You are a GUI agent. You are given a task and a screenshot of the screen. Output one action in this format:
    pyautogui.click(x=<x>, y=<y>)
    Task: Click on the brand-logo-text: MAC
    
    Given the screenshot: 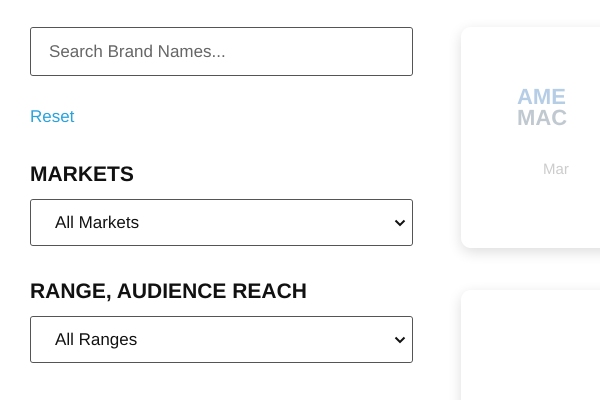 What is the action you would take?
    pyautogui.click(x=542, y=118)
    